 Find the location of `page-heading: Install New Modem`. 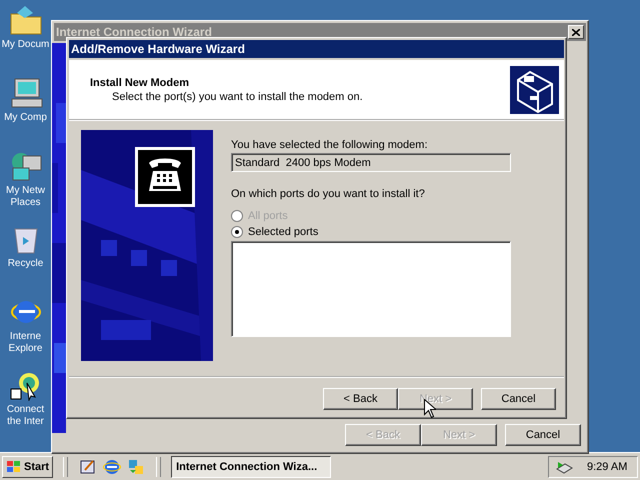

page-heading: Install New Modem is located at coordinates (140, 82).